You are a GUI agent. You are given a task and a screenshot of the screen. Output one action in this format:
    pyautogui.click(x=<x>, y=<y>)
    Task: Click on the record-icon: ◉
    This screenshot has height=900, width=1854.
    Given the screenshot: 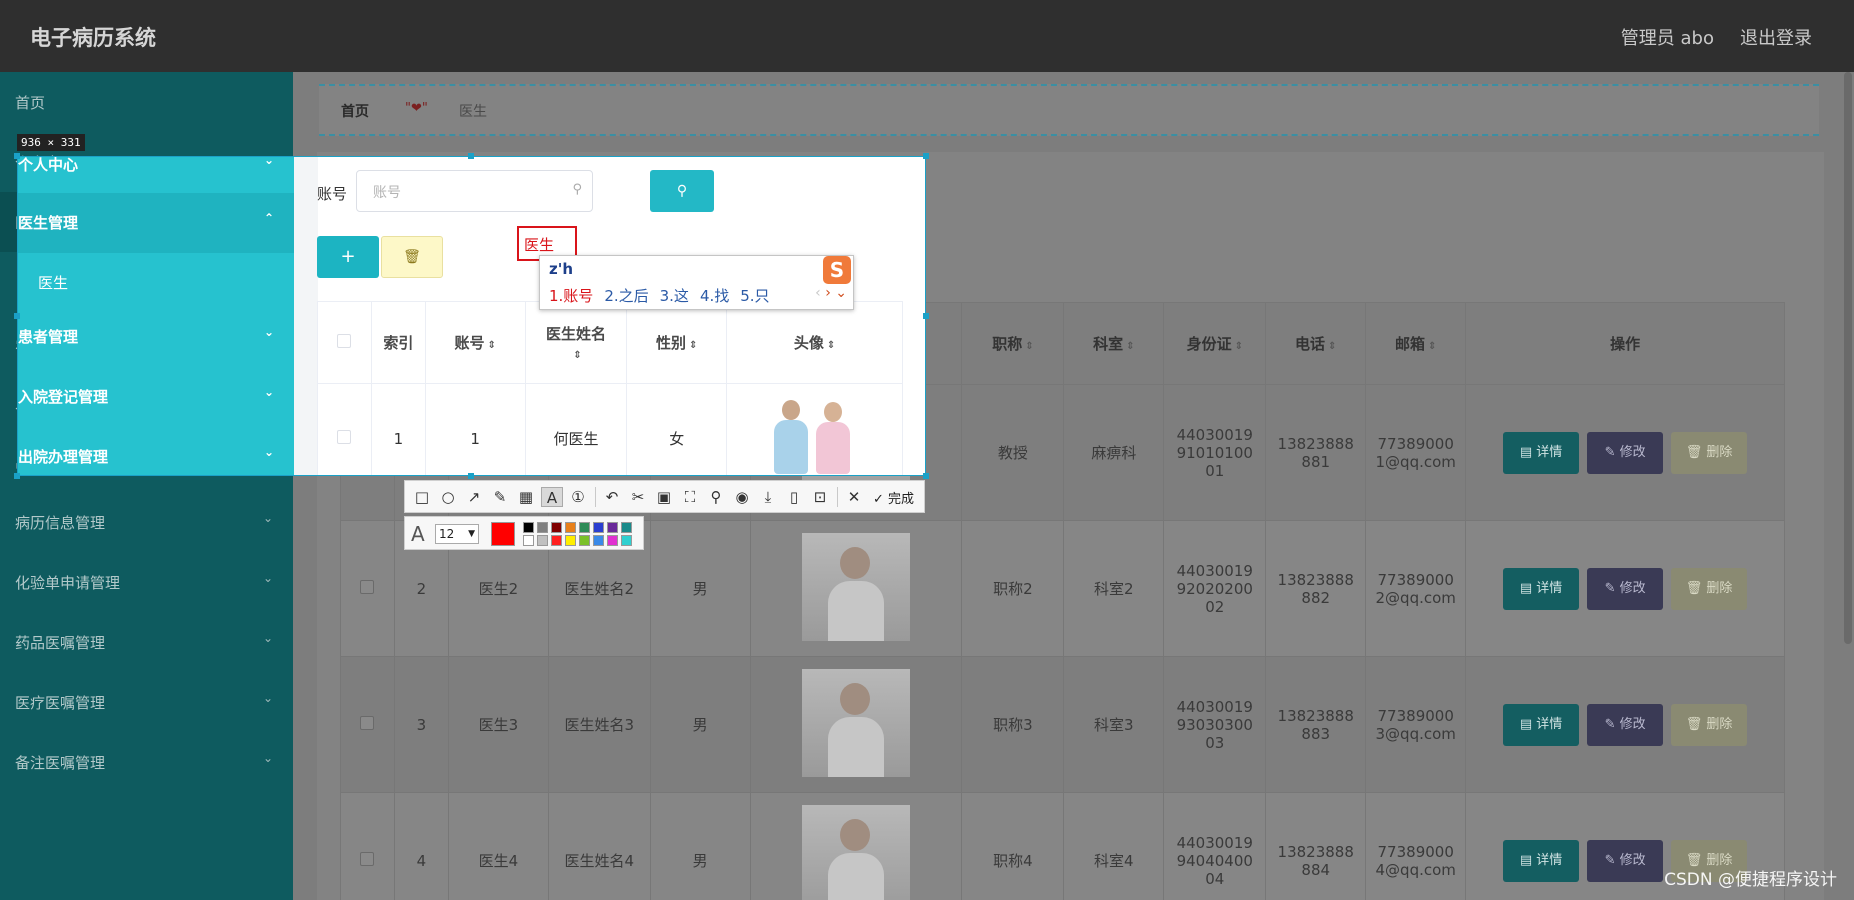 What is the action you would take?
    pyautogui.click(x=742, y=497)
    